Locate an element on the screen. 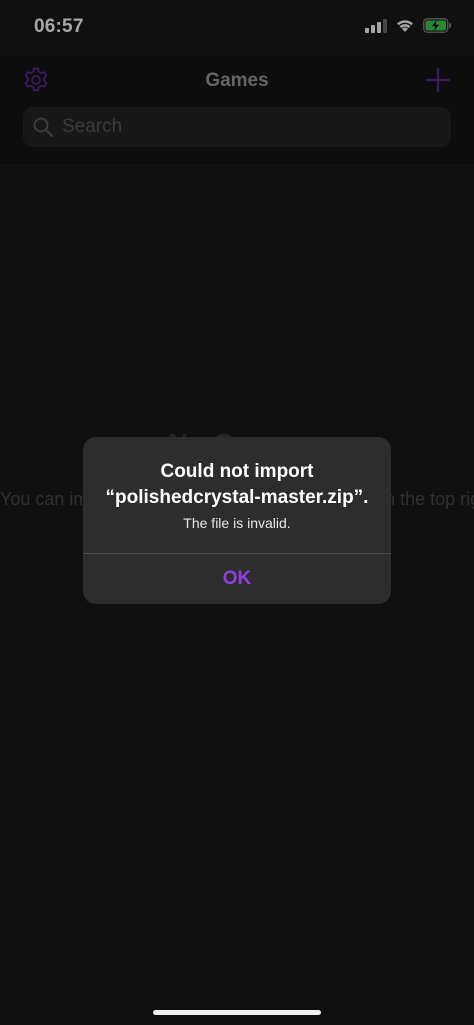 This screenshot has height=1025, width=474. alert-message: The file is invalid. is located at coordinates (237, 523).